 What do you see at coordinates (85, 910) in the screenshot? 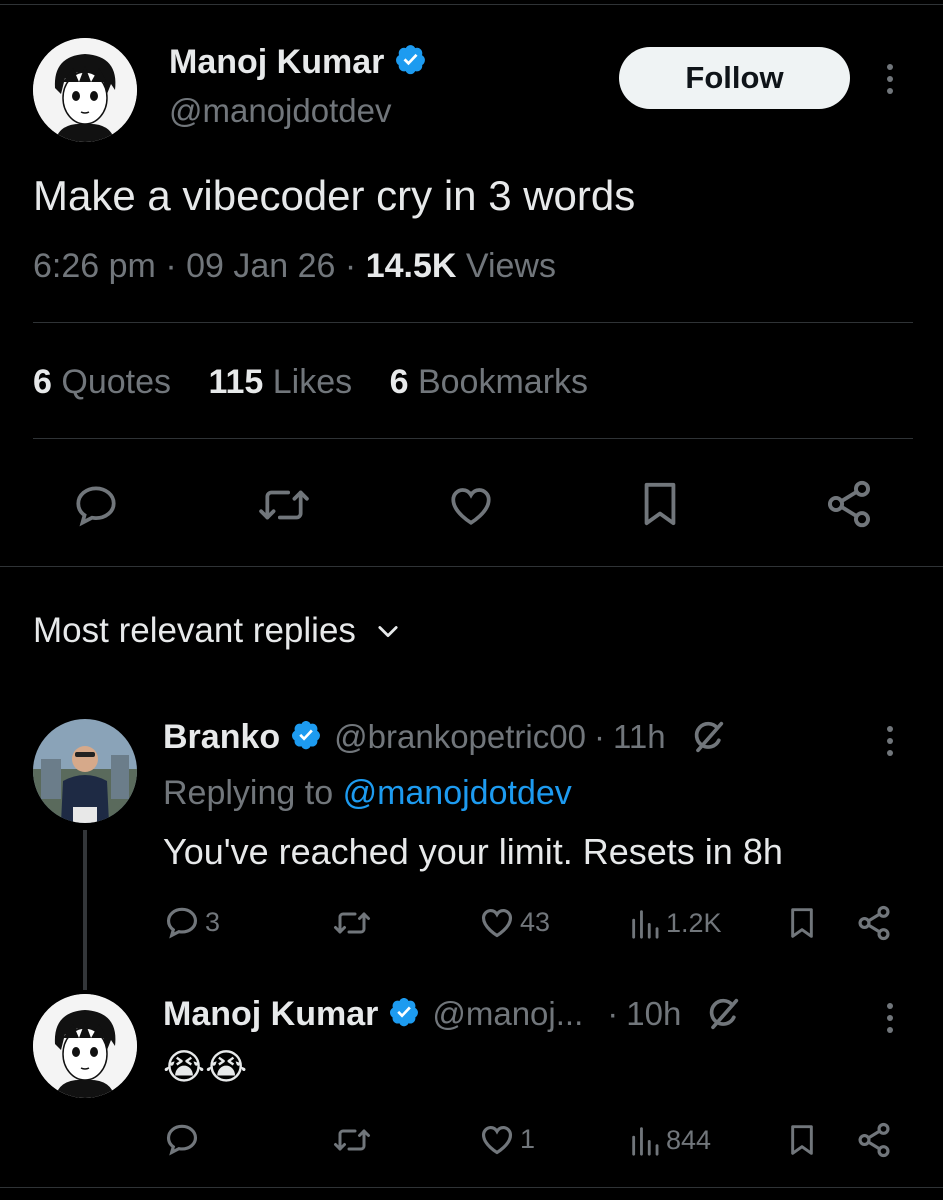
I see `thread-line` at bounding box center [85, 910].